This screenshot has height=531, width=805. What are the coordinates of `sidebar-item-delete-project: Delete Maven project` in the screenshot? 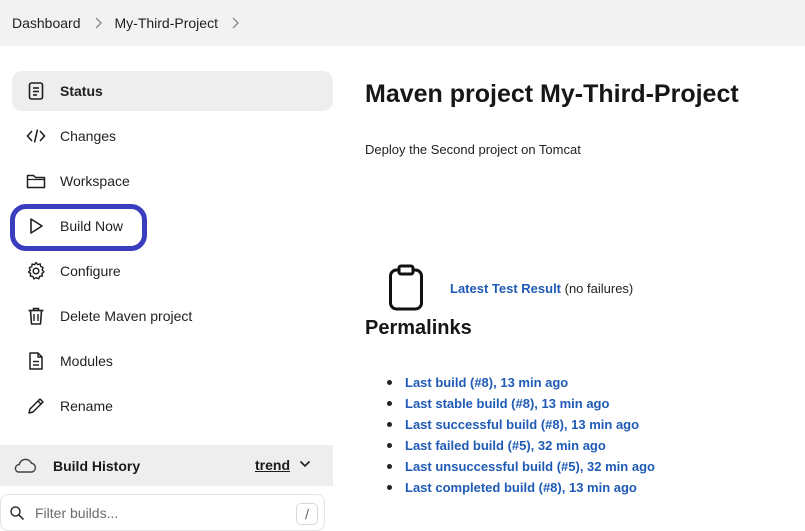 It's located at (172, 316).